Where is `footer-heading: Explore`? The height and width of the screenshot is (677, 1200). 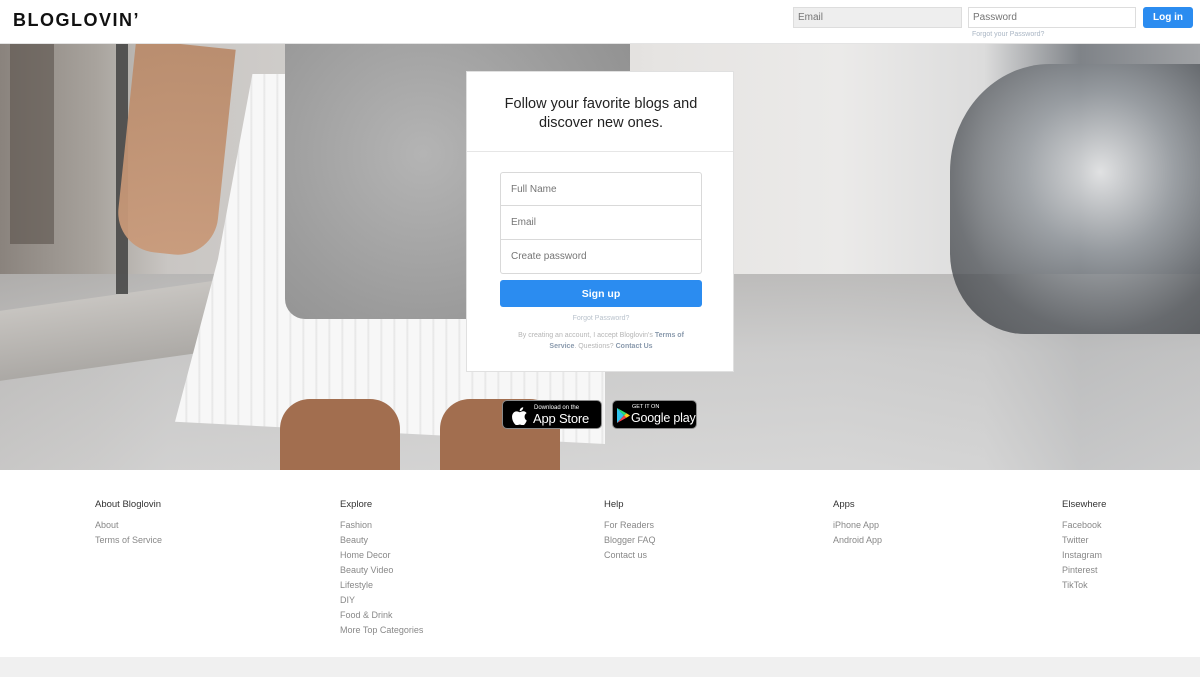
footer-heading: Explore is located at coordinates (356, 504).